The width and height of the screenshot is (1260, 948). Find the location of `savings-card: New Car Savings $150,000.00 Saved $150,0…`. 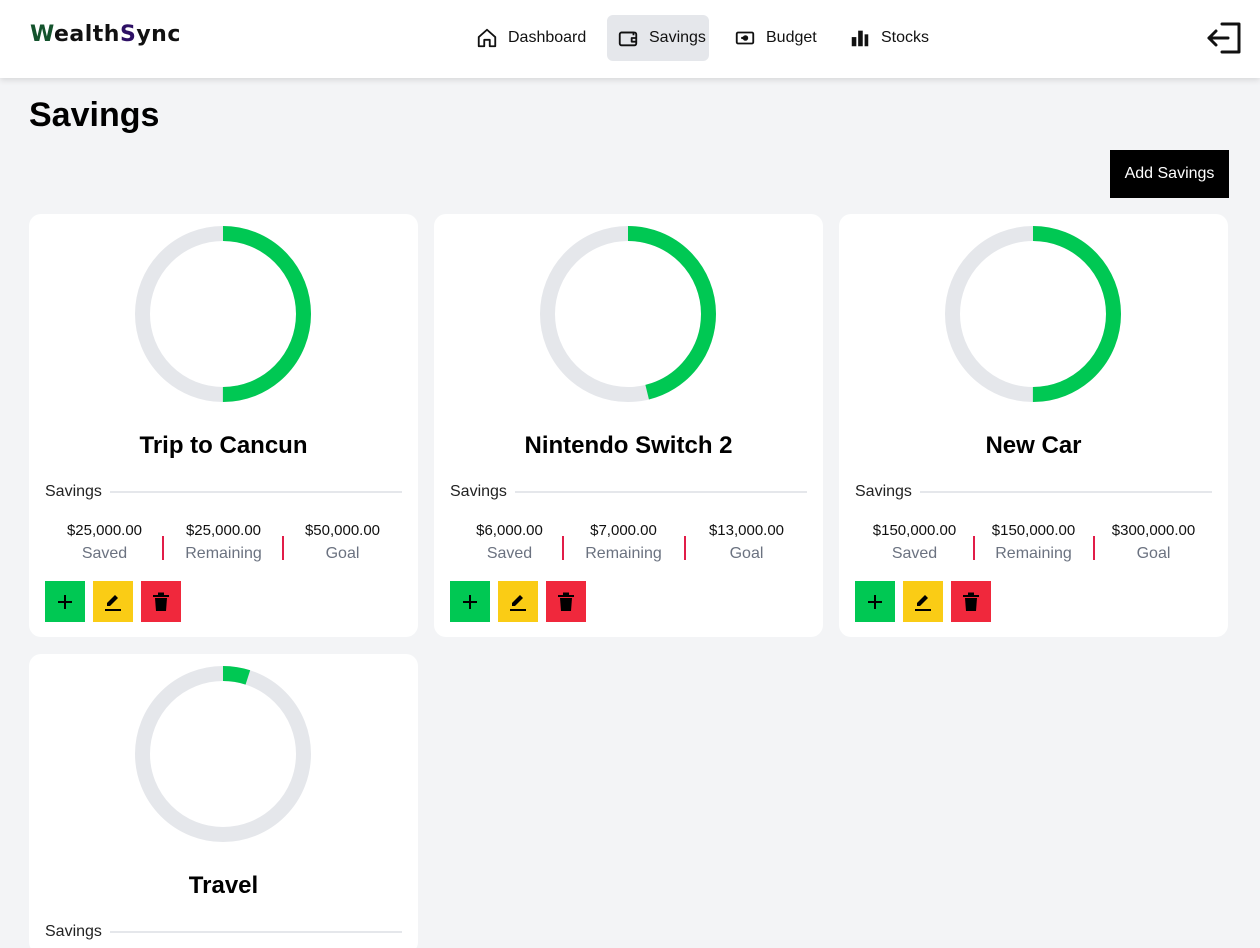

savings-card: New Car Savings $150,000.00 Saved $150,0… is located at coordinates (1033, 425).